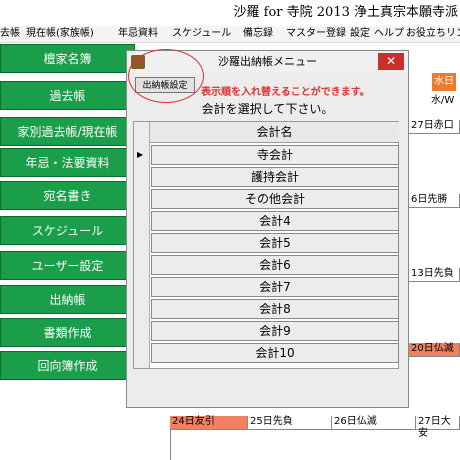  Describe the element at coordinates (142, 255) in the screenshot. I see `row-header-column` at that location.